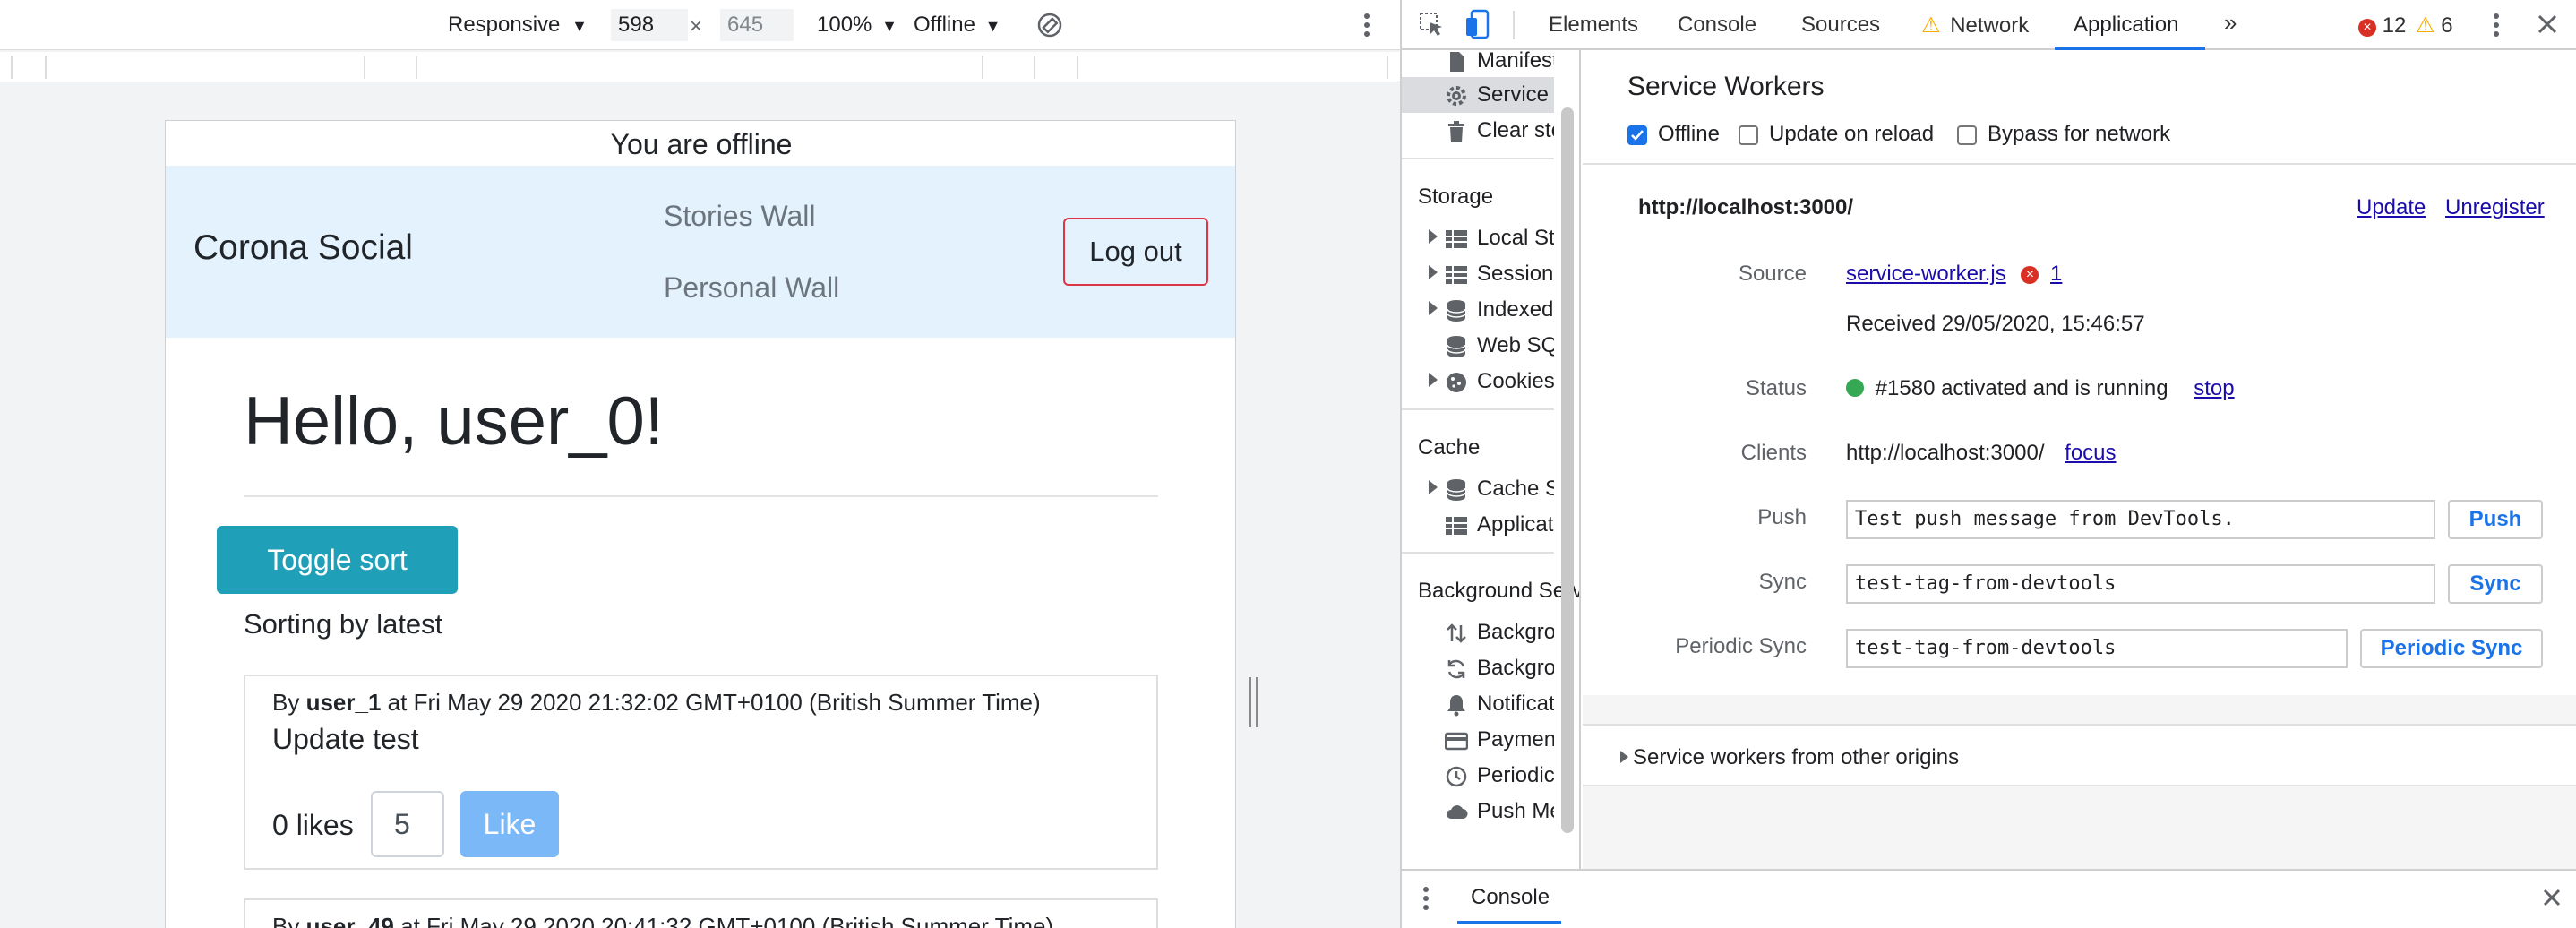 The width and height of the screenshot is (2576, 928). What do you see at coordinates (2079, 755) in the screenshot?
I see `other-origins-toggle: Service workers from other origins` at bounding box center [2079, 755].